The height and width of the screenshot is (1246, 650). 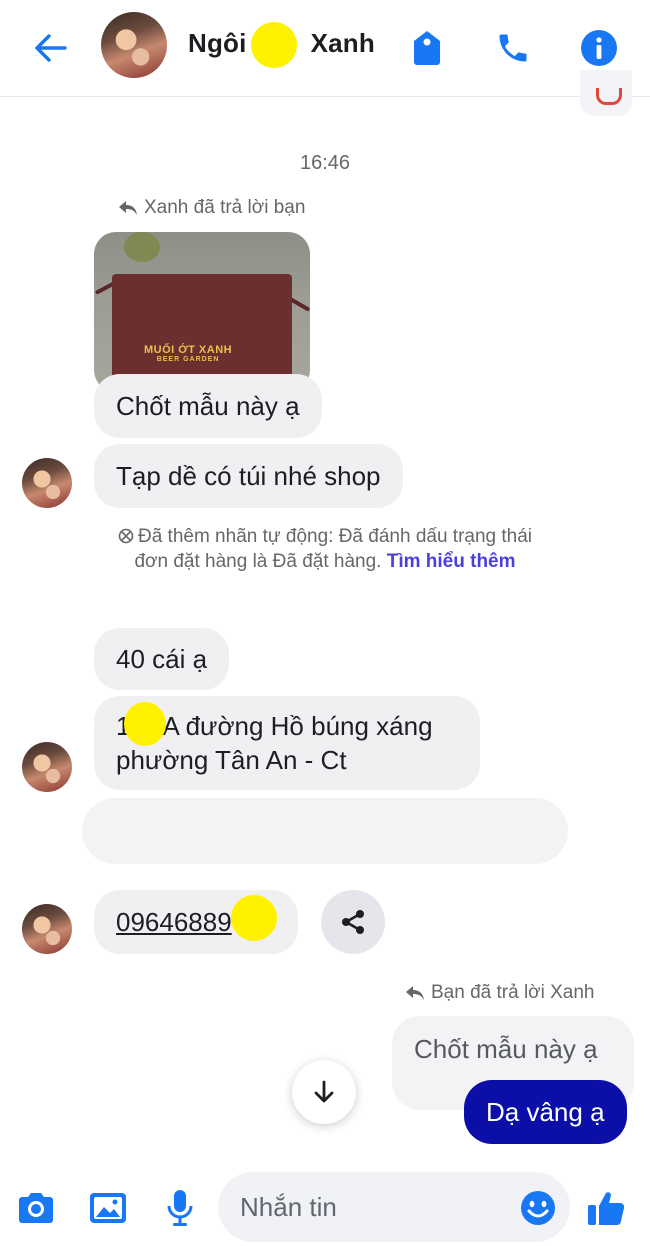 I want to click on reaction-mark, so click(x=609, y=96).